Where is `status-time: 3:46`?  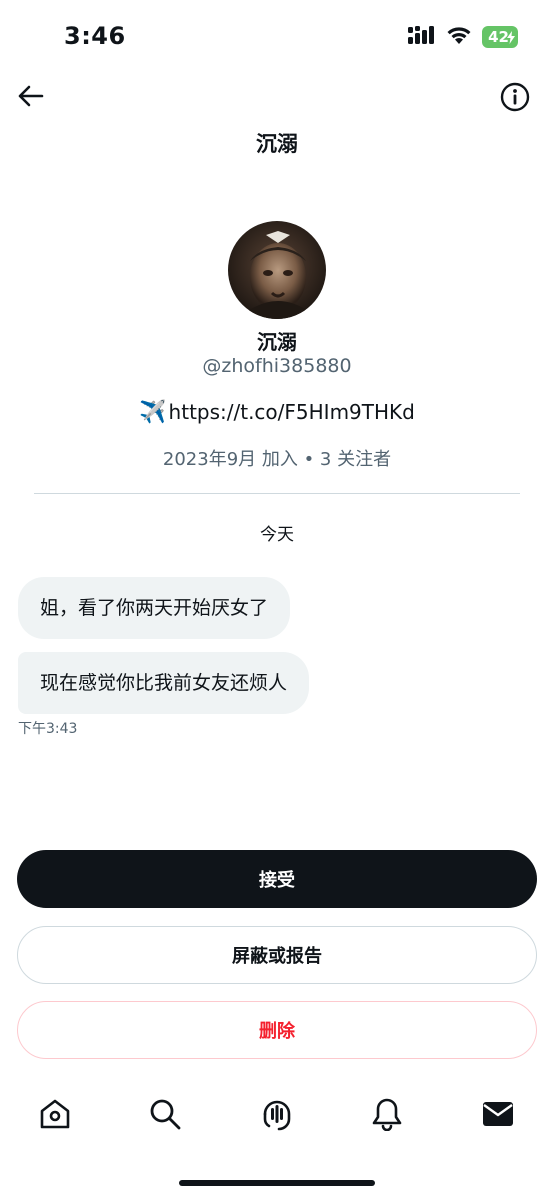
status-time: 3:46 is located at coordinates (95, 36).